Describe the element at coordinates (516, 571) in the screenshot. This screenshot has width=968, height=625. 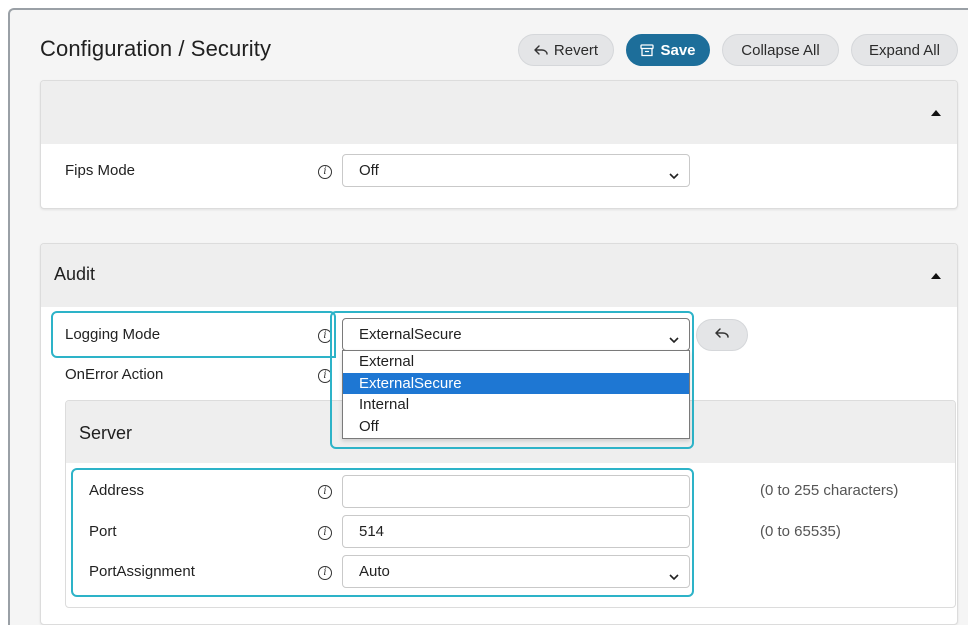
I see `port-assignment-select: Auto` at that location.